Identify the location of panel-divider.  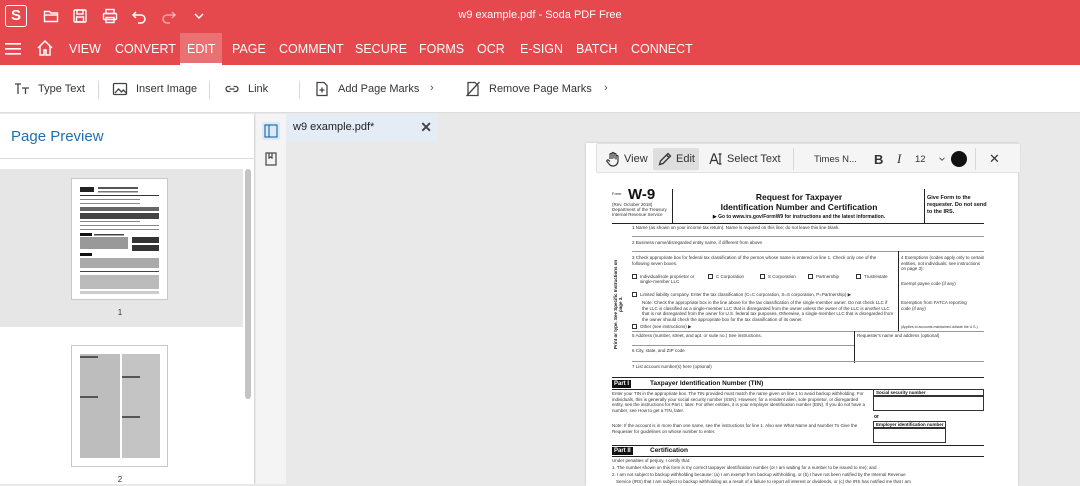
(127, 158).